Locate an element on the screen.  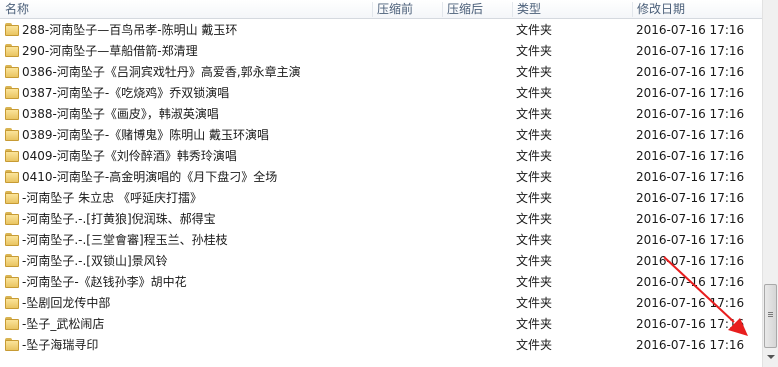
file-name: 0389-河南坠子-《赌博鬼》陈明山 戴玉环演唱 is located at coordinates (146, 135).